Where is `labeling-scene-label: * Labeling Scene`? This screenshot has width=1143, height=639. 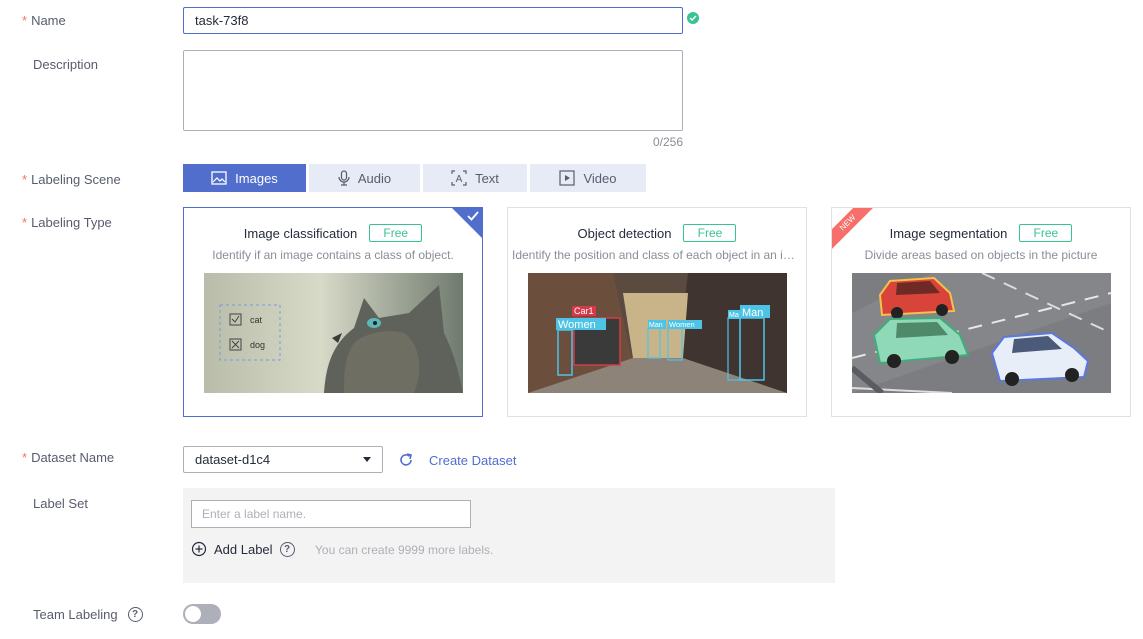
labeling-scene-label: * Labeling Scene is located at coordinates (71, 179).